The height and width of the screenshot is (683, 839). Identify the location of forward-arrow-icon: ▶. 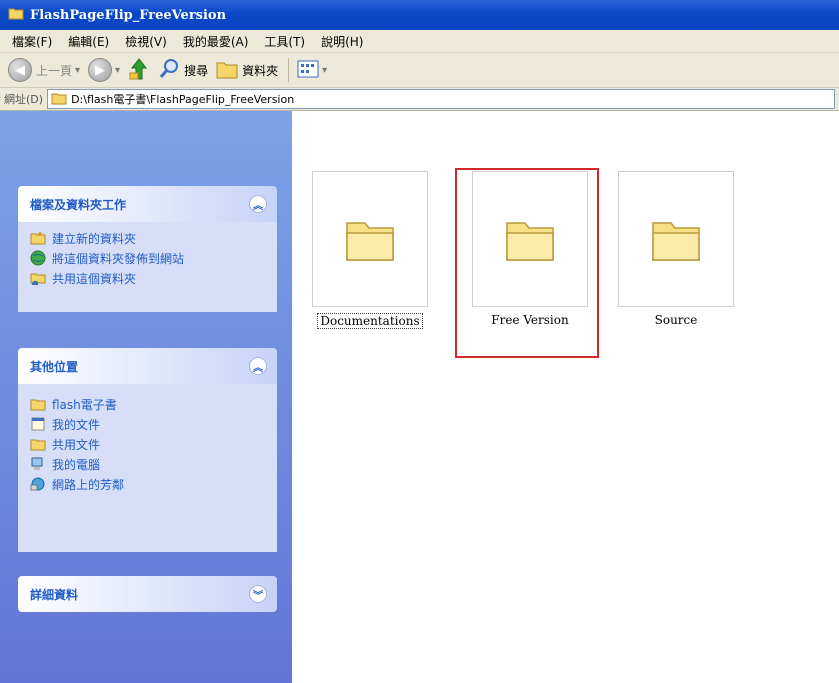
(100, 70).